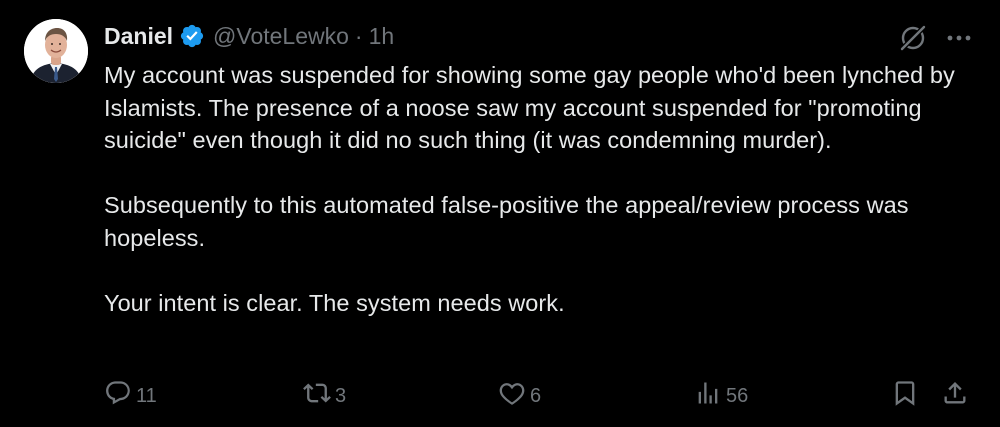  I want to click on share-button, so click(955, 396).